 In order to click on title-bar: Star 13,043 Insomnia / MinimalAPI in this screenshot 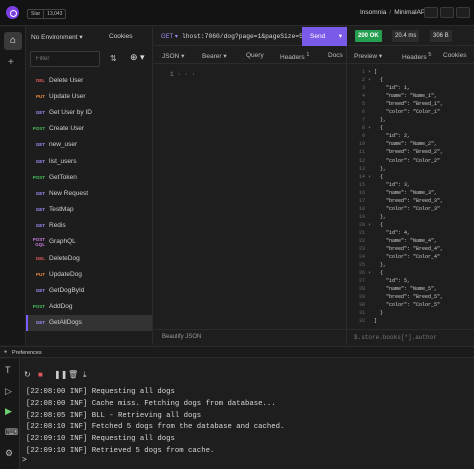, I will do `click(237, 13)`.